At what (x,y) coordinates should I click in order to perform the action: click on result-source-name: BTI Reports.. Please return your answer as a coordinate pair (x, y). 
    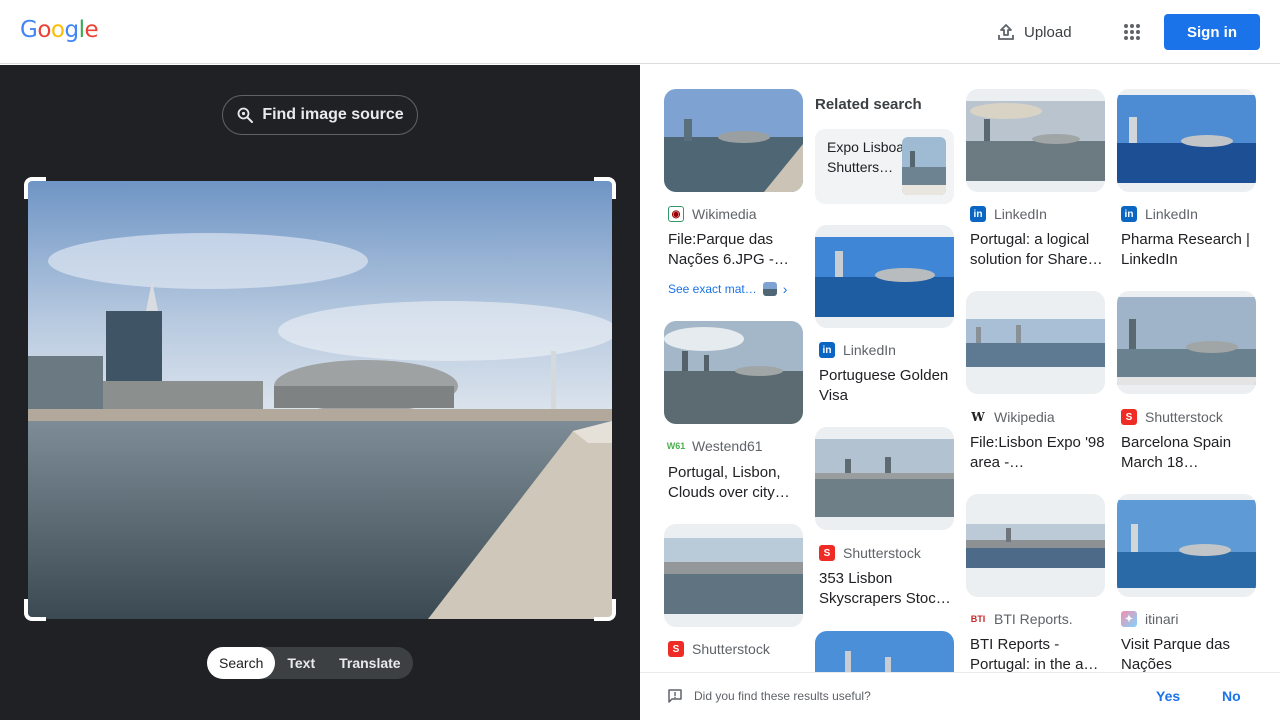
    Looking at the image, I should click on (1033, 619).